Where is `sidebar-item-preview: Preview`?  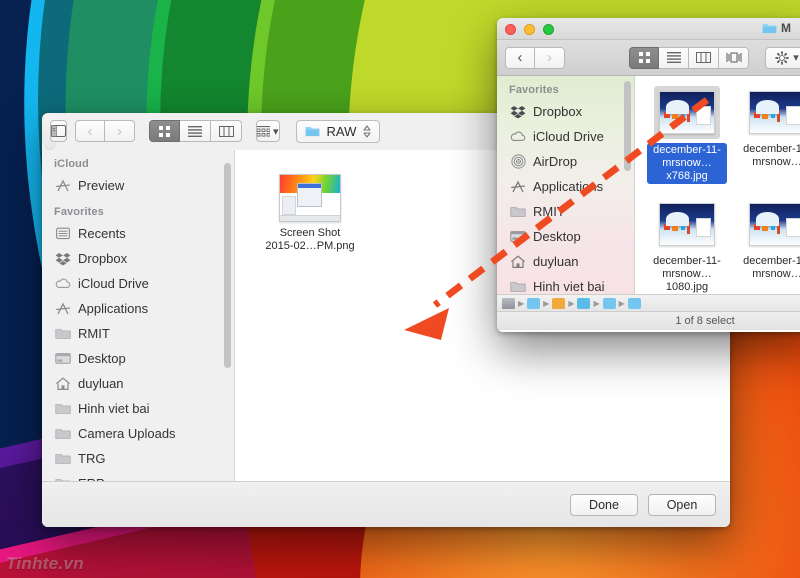
sidebar-item-preview: Preview is located at coordinates (138, 185).